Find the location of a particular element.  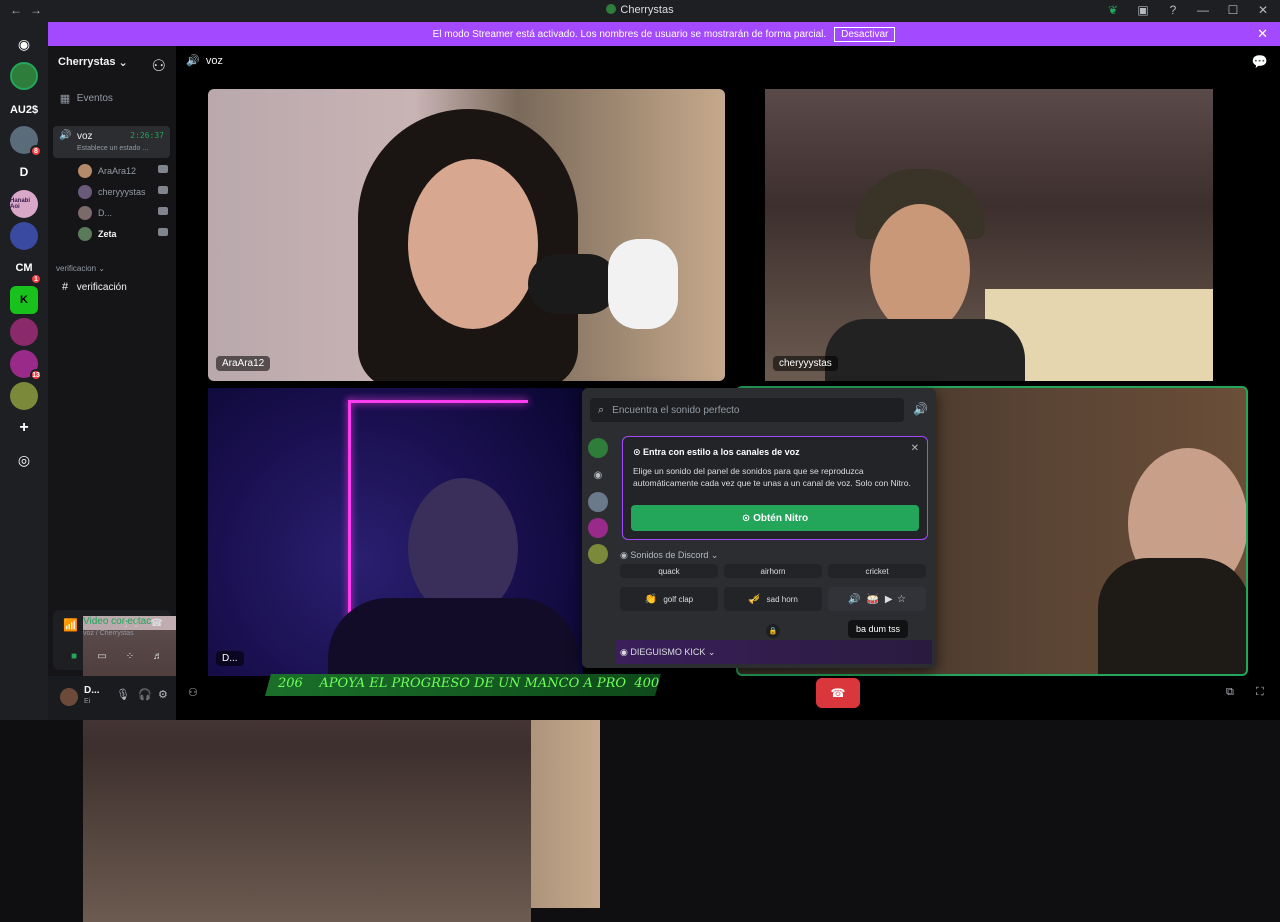

guild-badge: 13 is located at coordinates (36, 375).